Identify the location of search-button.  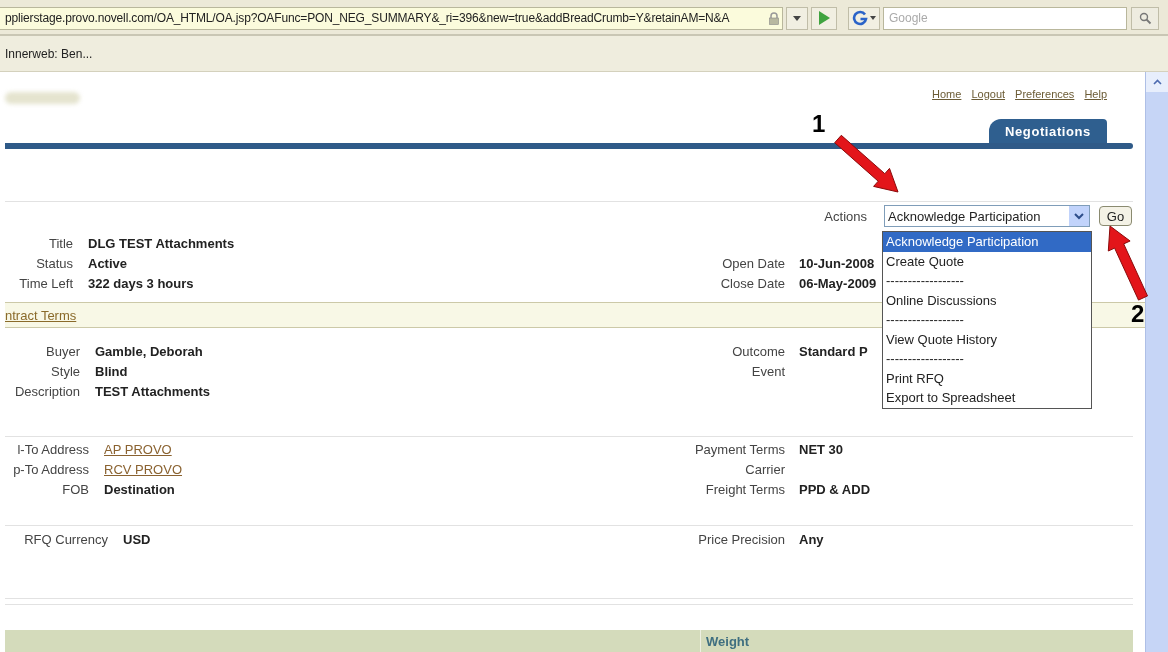
(1145, 18).